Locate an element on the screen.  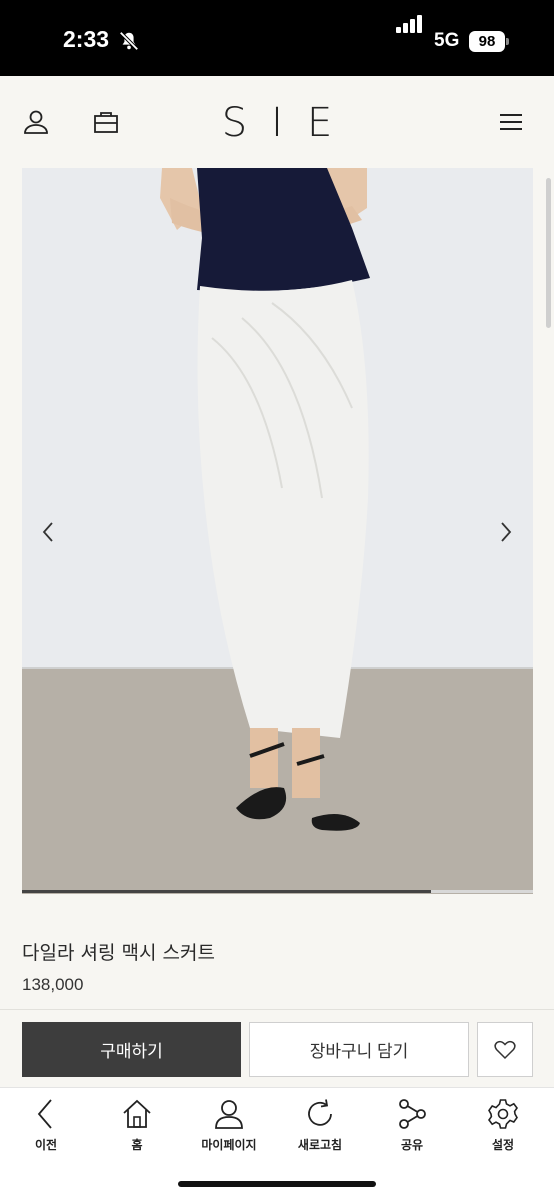
nav-settings: 설정 is located at coordinates (503, 1125).